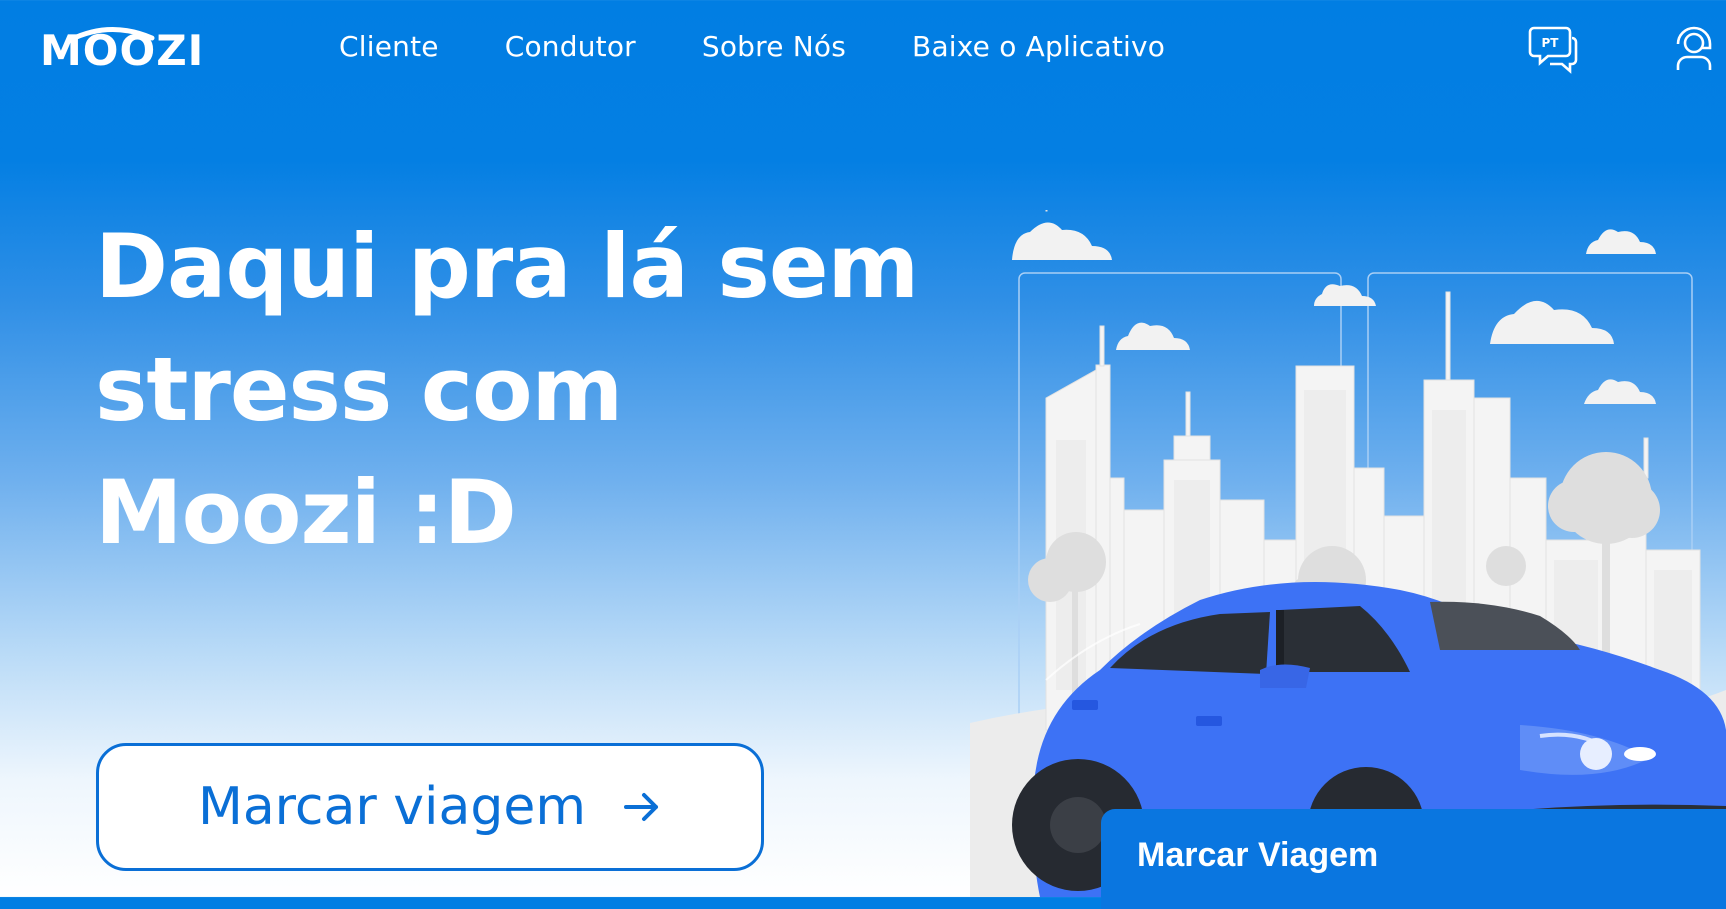 Image resolution: width=1726 pixels, height=909 pixels. What do you see at coordinates (641, 807) in the screenshot?
I see `arrow-right-icon` at bounding box center [641, 807].